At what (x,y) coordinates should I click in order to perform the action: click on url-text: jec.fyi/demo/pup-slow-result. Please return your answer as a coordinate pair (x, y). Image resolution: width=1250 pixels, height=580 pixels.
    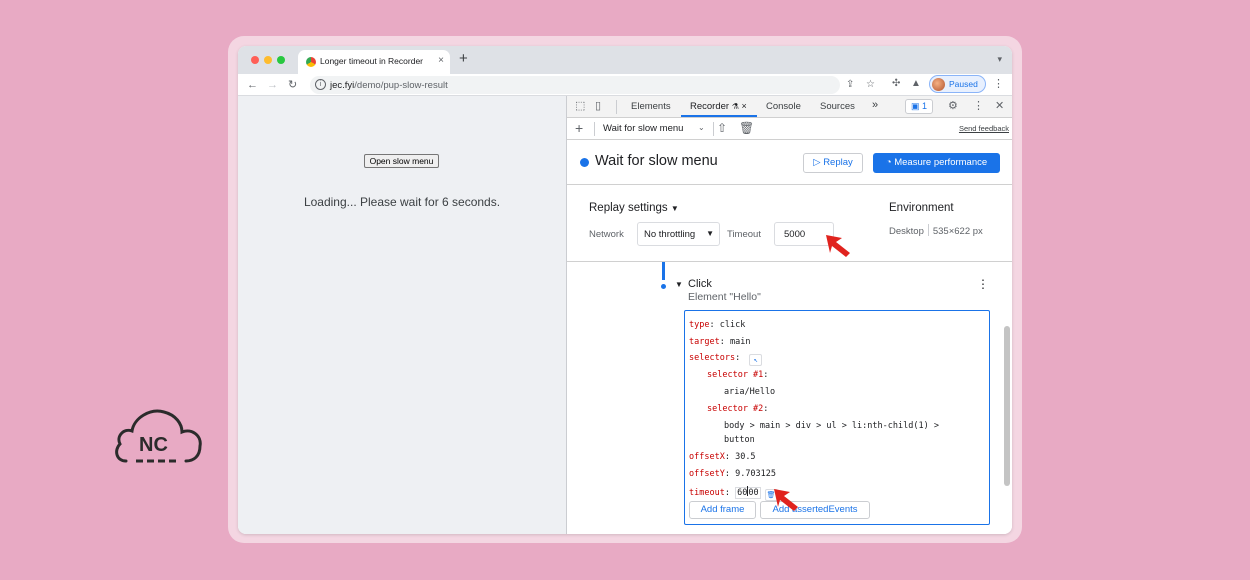
    Looking at the image, I should click on (389, 85).